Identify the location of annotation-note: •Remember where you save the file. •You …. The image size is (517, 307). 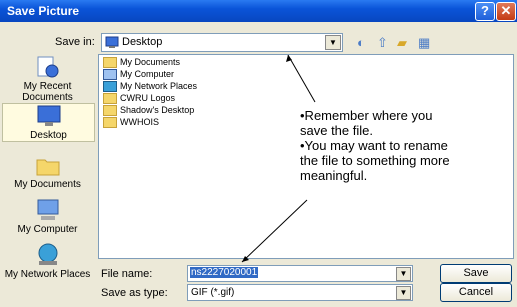
(375, 145).